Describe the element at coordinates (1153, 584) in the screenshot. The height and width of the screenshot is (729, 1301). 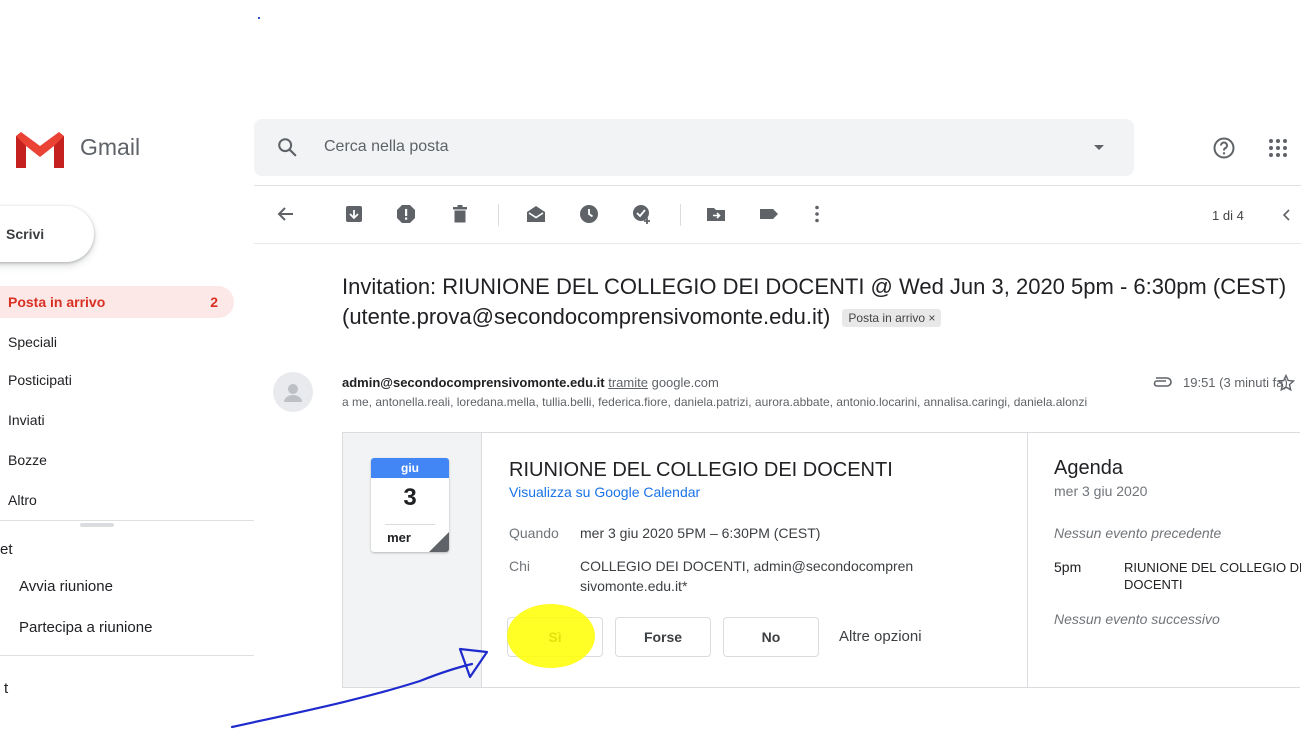
I see `agenda-event-name-line2: DOCENTI` at that location.